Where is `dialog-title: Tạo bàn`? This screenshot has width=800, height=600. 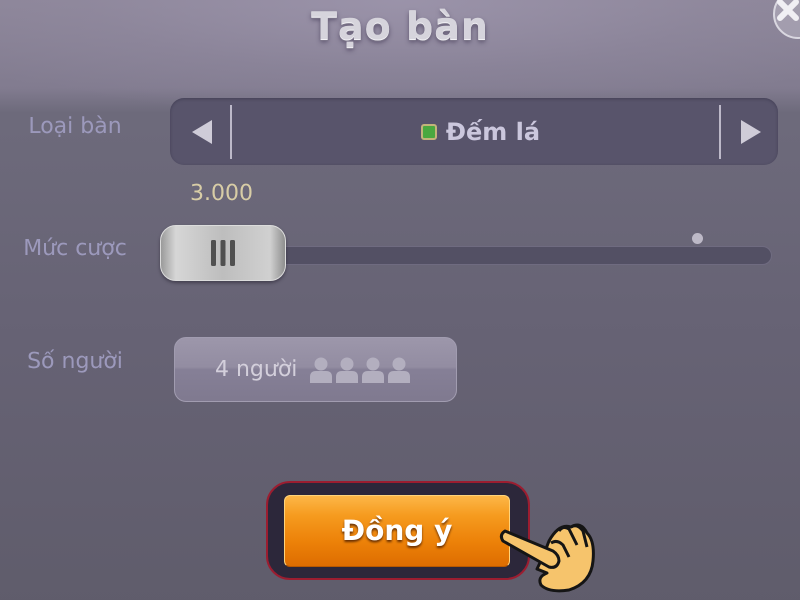 dialog-title: Tạo bàn is located at coordinates (400, 26).